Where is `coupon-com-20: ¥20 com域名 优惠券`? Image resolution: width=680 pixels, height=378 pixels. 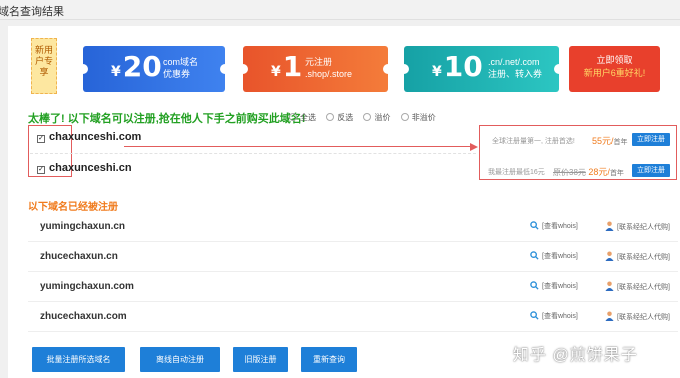 coupon-com-20: ¥20 com域名 优惠券 is located at coordinates (154, 69).